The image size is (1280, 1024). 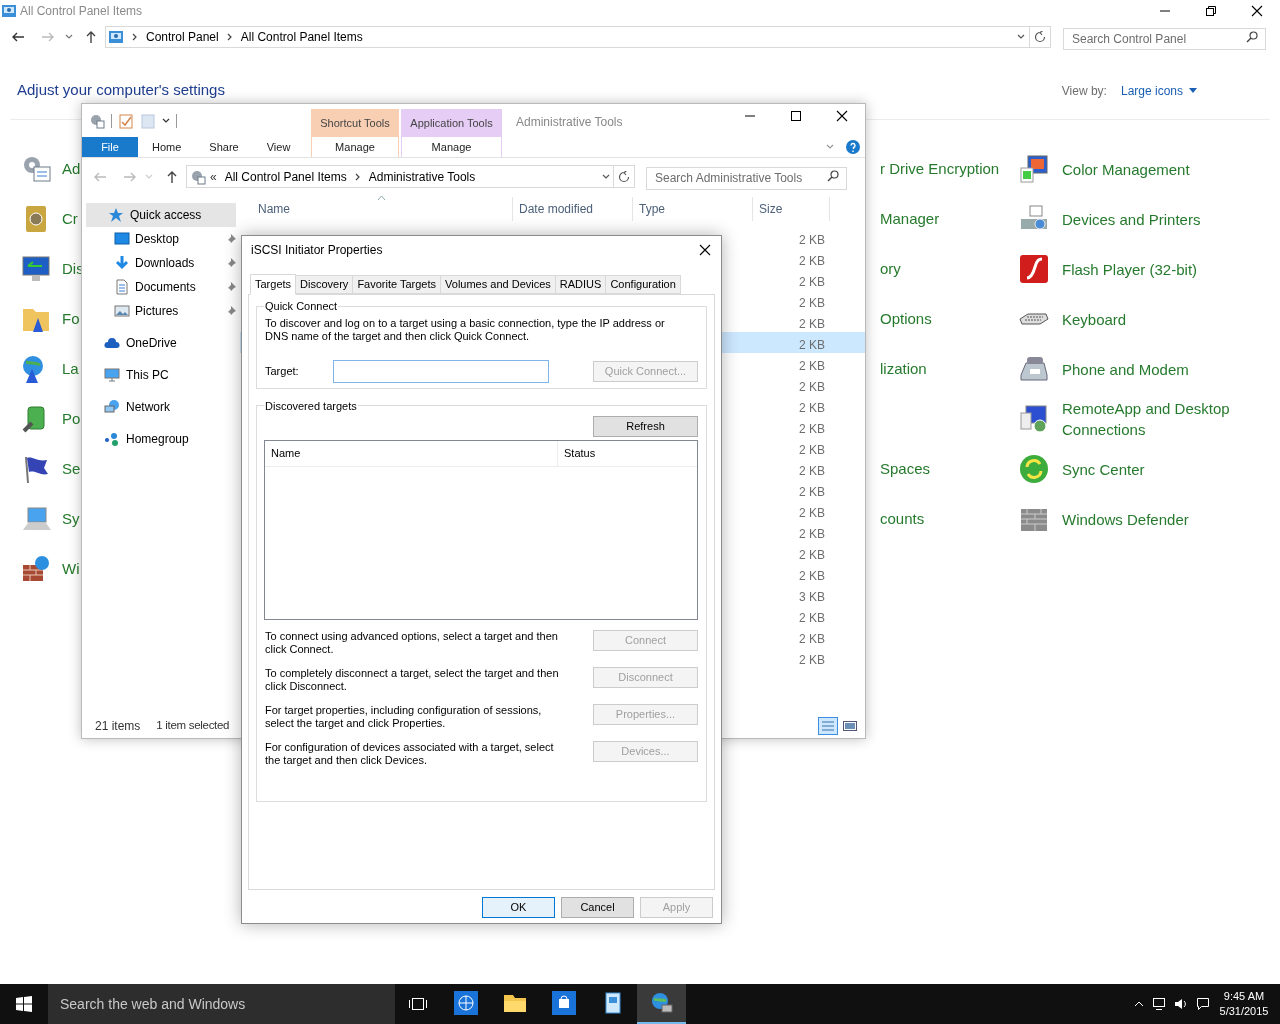 I want to click on control-panel-item: Flash Player (32-bit), so click(x=1157, y=269).